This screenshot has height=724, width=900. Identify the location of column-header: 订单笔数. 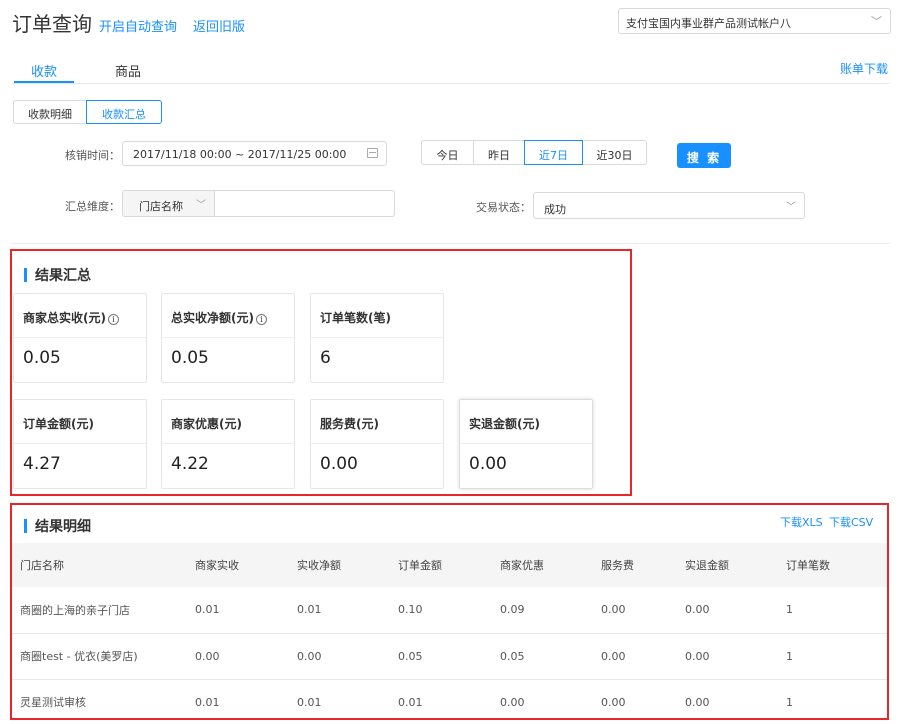
(836, 565).